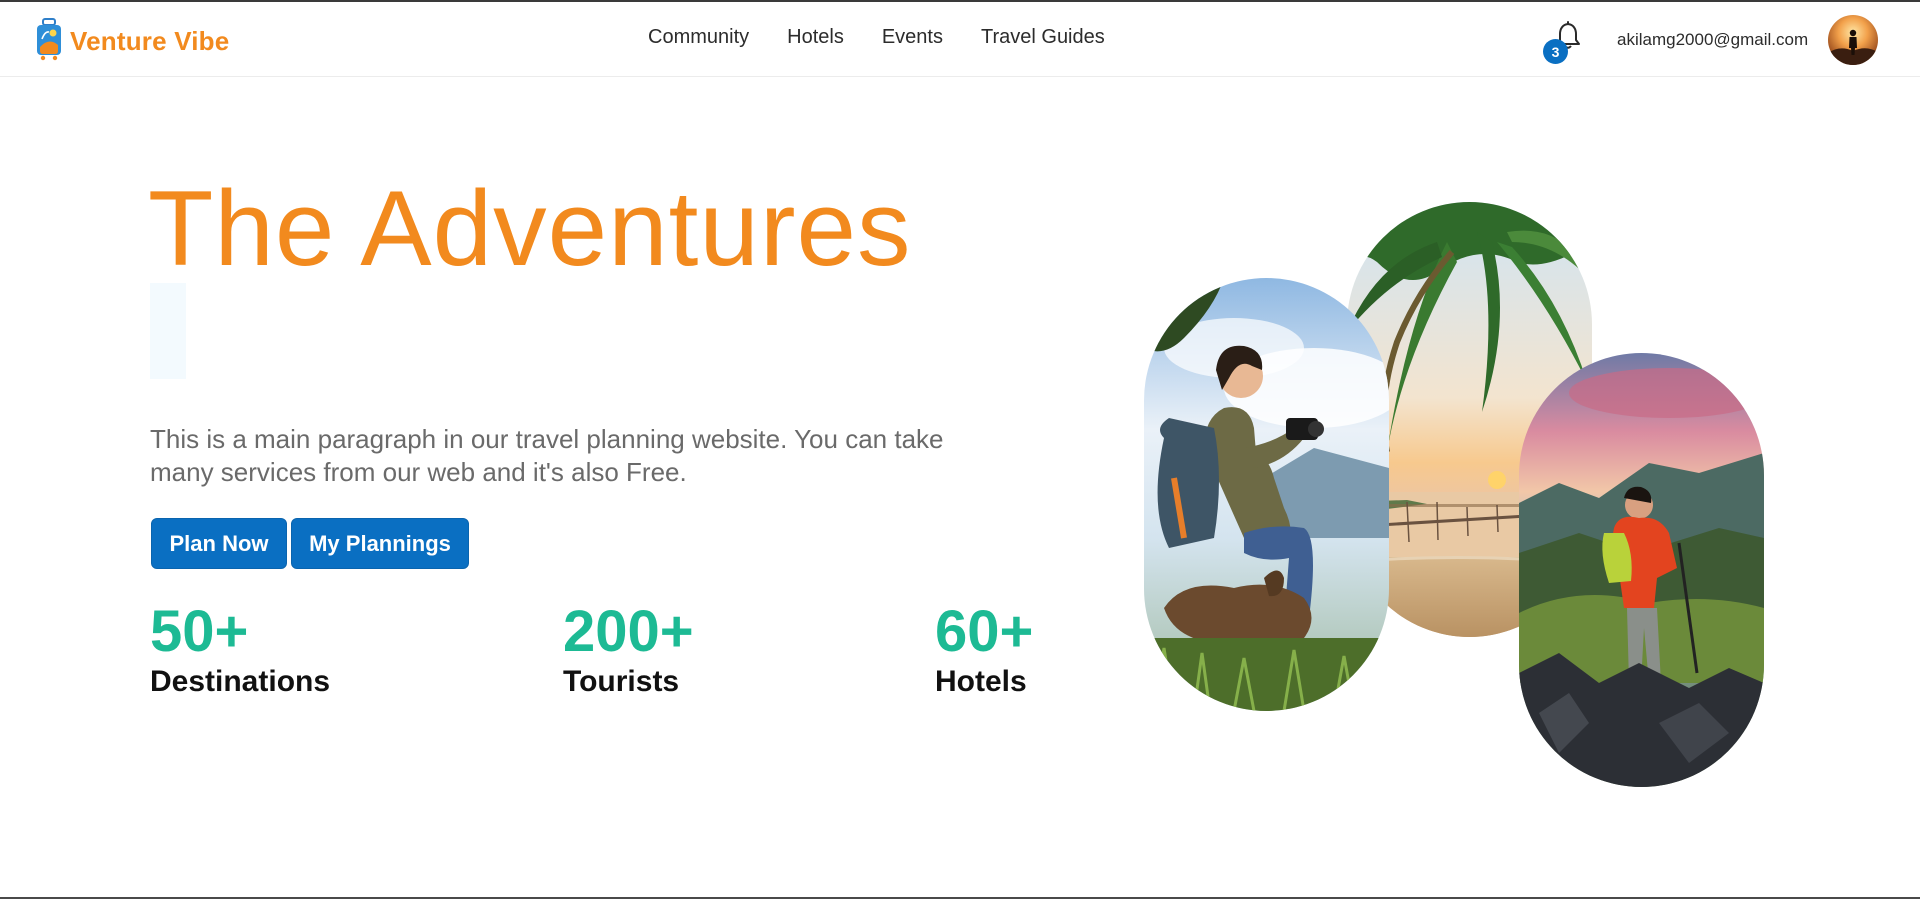  What do you see at coordinates (912, 37) in the screenshot?
I see `nav-link-events: Events` at bounding box center [912, 37].